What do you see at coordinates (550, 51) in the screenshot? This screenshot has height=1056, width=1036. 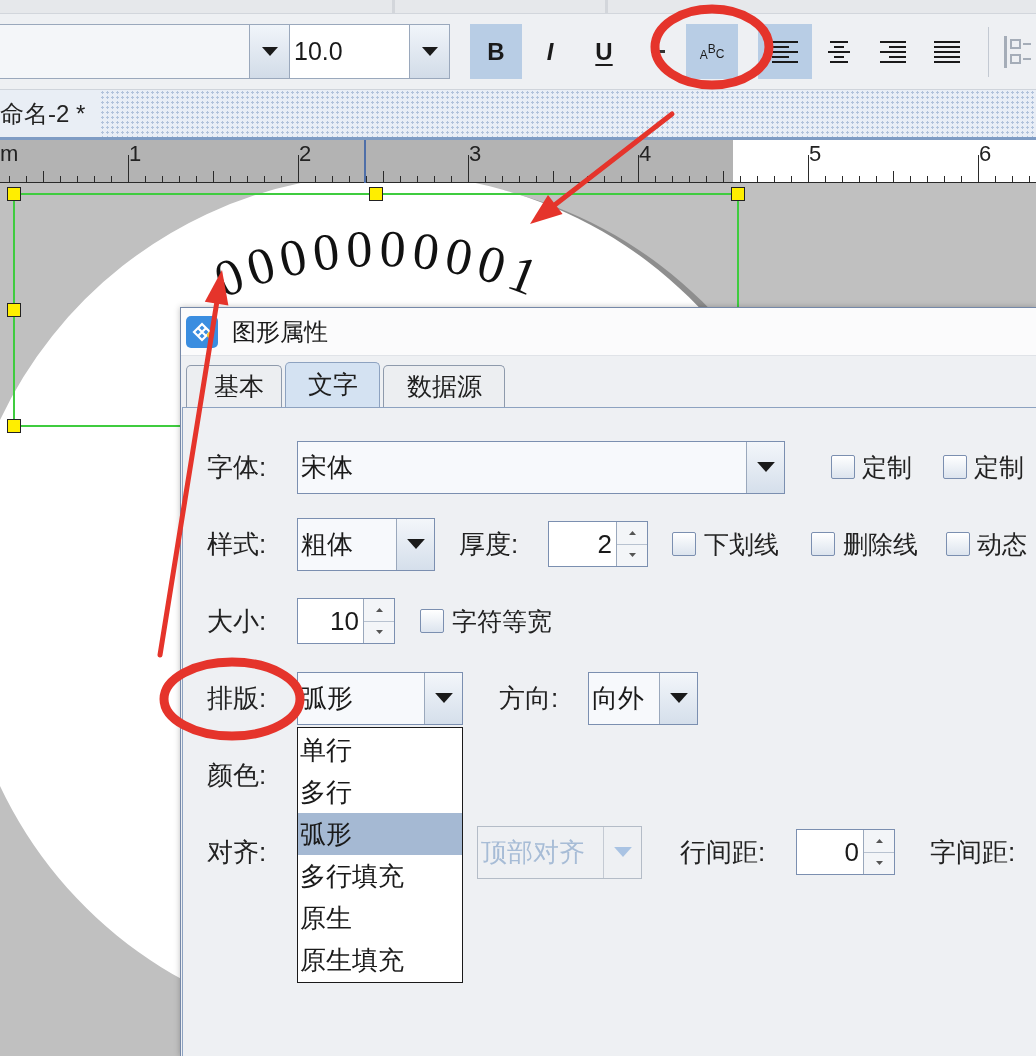 I see `italic-button: I` at bounding box center [550, 51].